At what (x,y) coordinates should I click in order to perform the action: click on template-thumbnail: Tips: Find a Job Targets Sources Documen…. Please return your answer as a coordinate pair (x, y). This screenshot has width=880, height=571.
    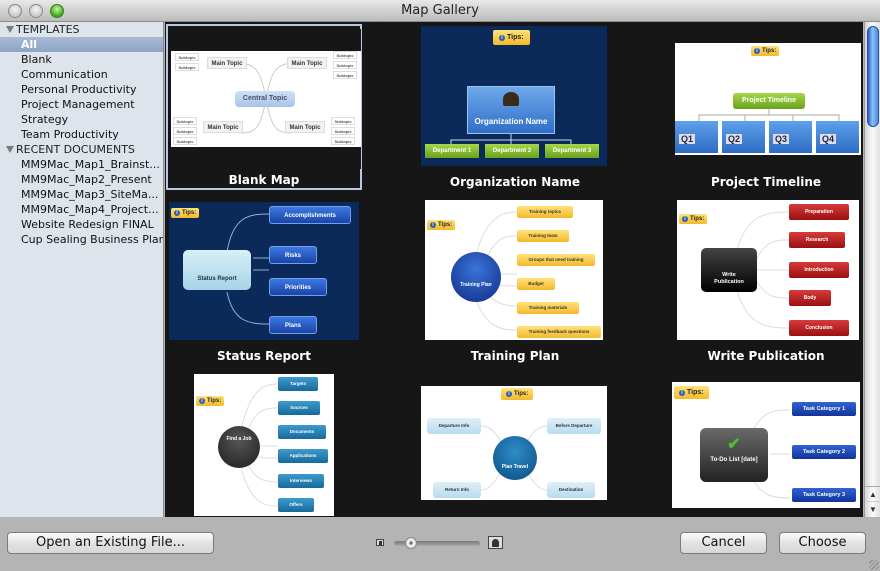
    Looking at the image, I should click on (264, 445).